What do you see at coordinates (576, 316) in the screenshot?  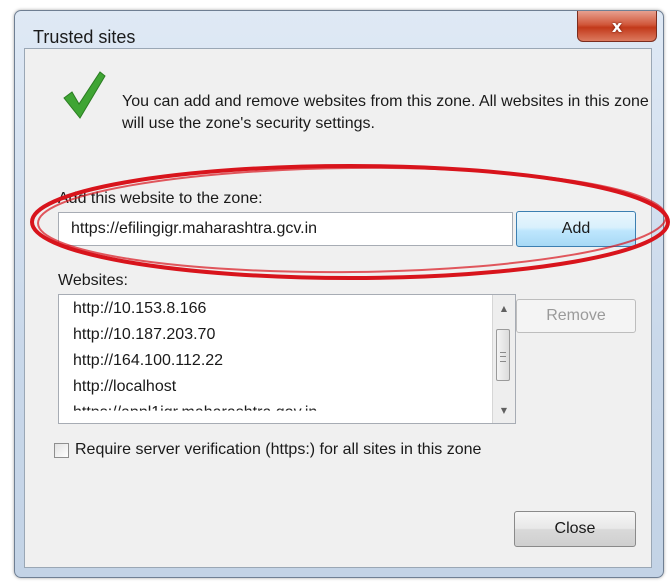 I see `remove-button: Remove` at bounding box center [576, 316].